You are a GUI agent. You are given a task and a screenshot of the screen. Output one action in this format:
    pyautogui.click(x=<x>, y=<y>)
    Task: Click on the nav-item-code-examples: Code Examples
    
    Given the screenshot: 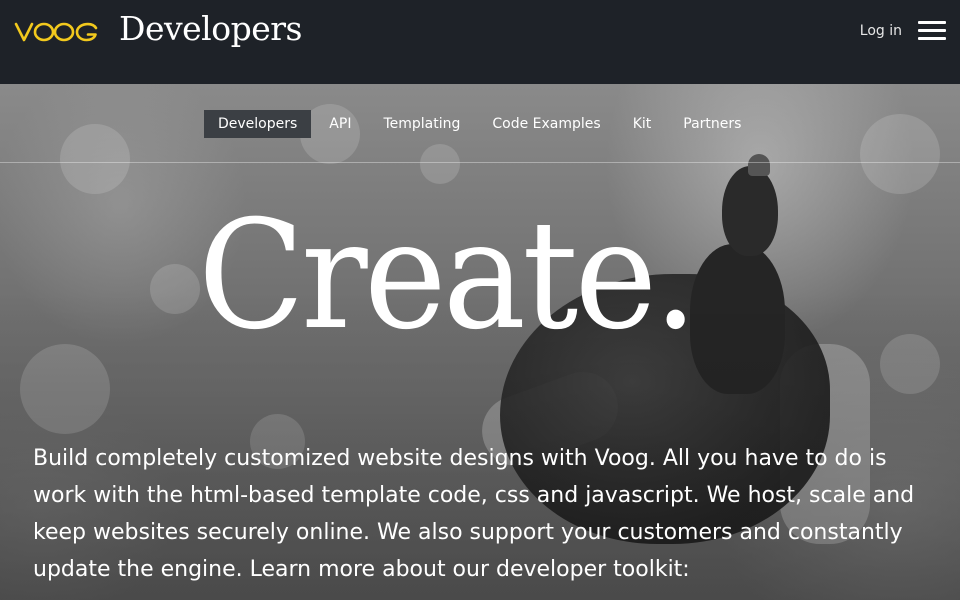 What is the action you would take?
    pyautogui.click(x=546, y=124)
    